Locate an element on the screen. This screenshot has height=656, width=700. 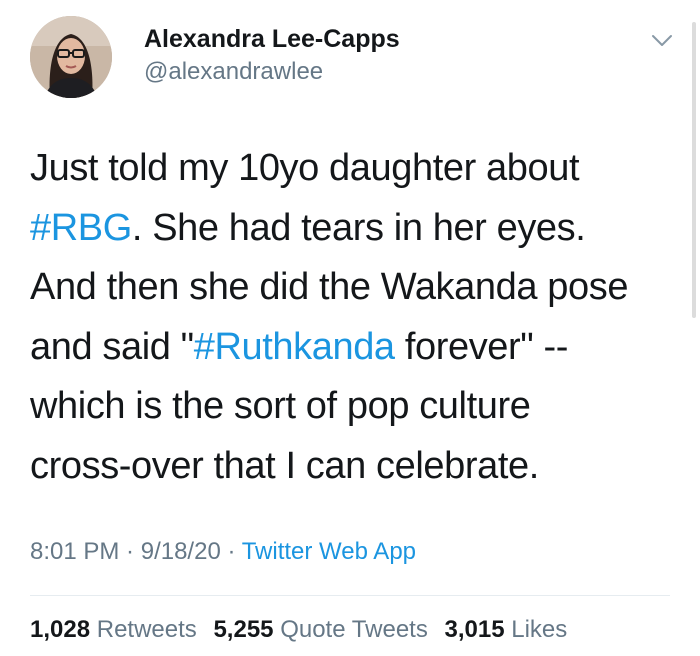
tweet-text-line: #RBG. She had tears in her eyes. is located at coordinates (355, 229).